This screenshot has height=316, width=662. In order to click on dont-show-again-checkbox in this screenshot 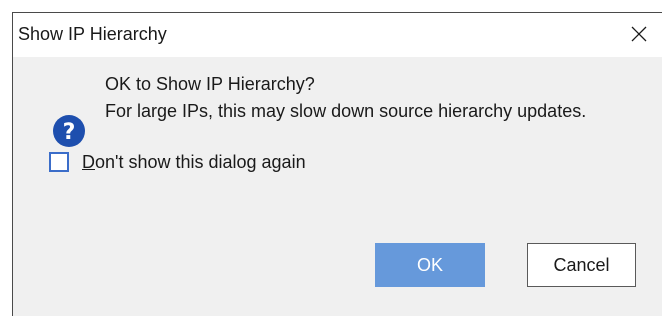, I will do `click(59, 162)`.